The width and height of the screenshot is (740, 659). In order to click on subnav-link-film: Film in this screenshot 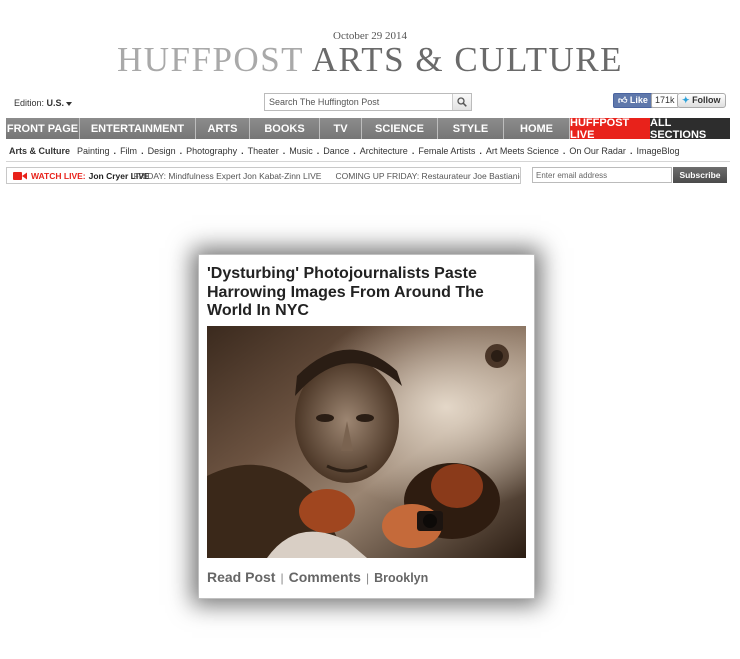, I will do `click(128, 151)`.